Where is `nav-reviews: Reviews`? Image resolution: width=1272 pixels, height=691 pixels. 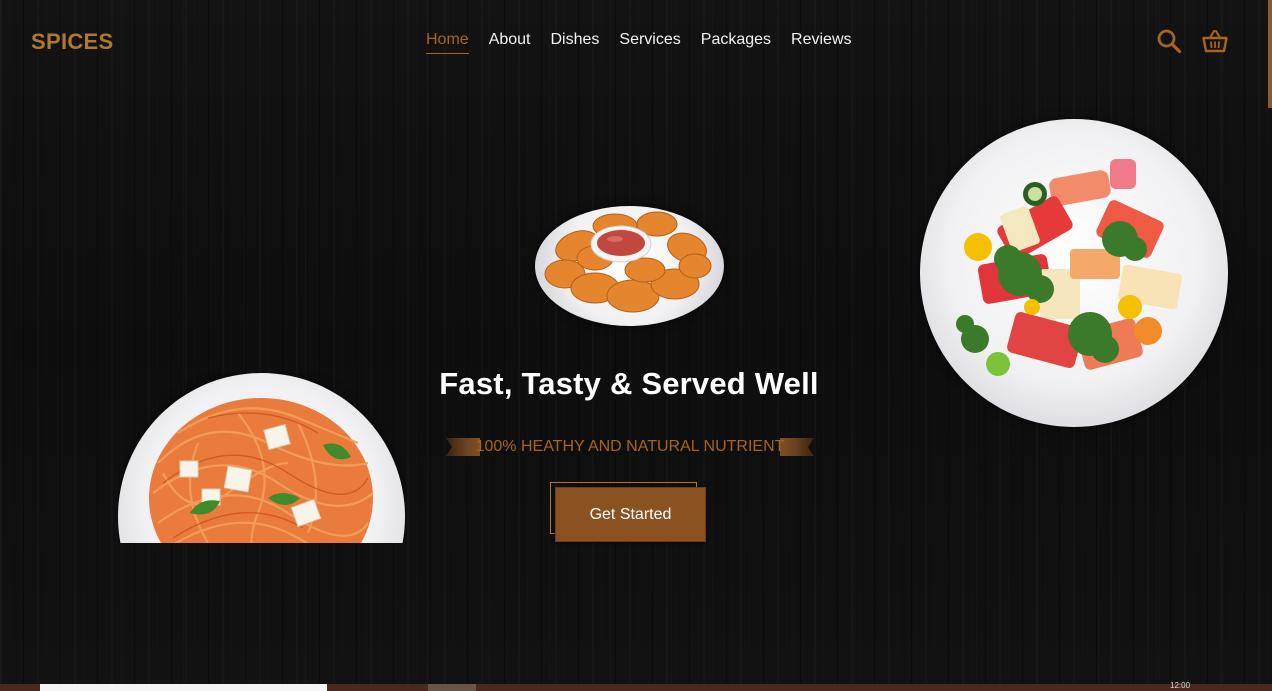
nav-reviews: Reviews is located at coordinates (821, 42).